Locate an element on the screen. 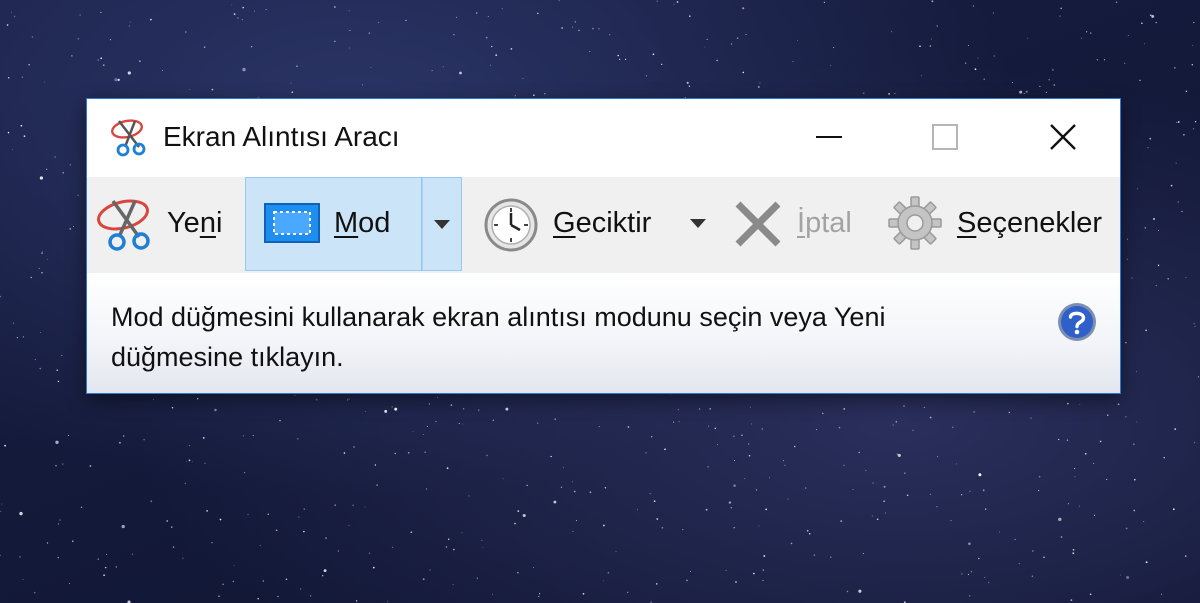 The height and width of the screenshot is (603, 1200). delay-button: Geciktir is located at coordinates (602, 225).